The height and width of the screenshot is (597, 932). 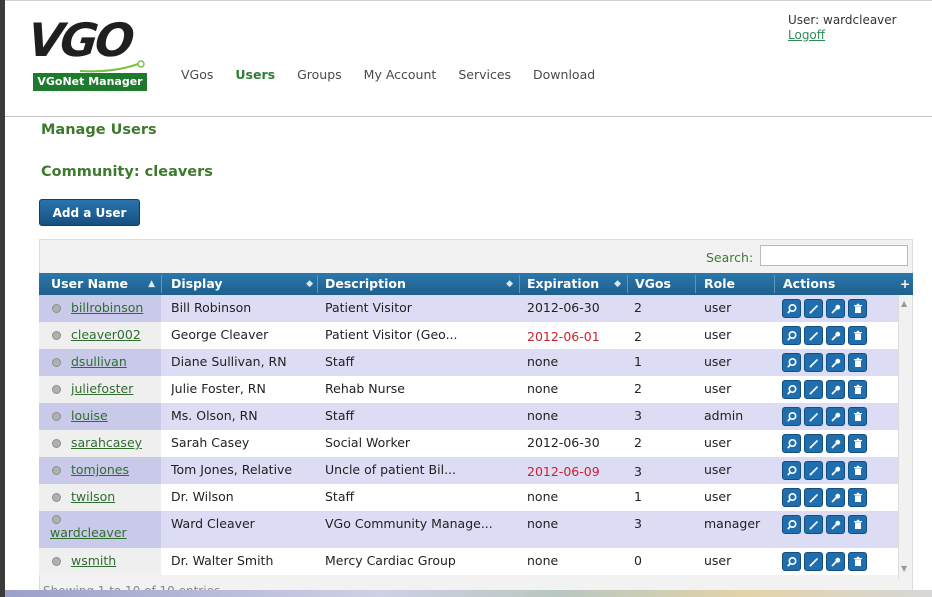 What do you see at coordinates (842, 35) in the screenshot?
I see `logoff-link: Logoff` at bounding box center [842, 35].